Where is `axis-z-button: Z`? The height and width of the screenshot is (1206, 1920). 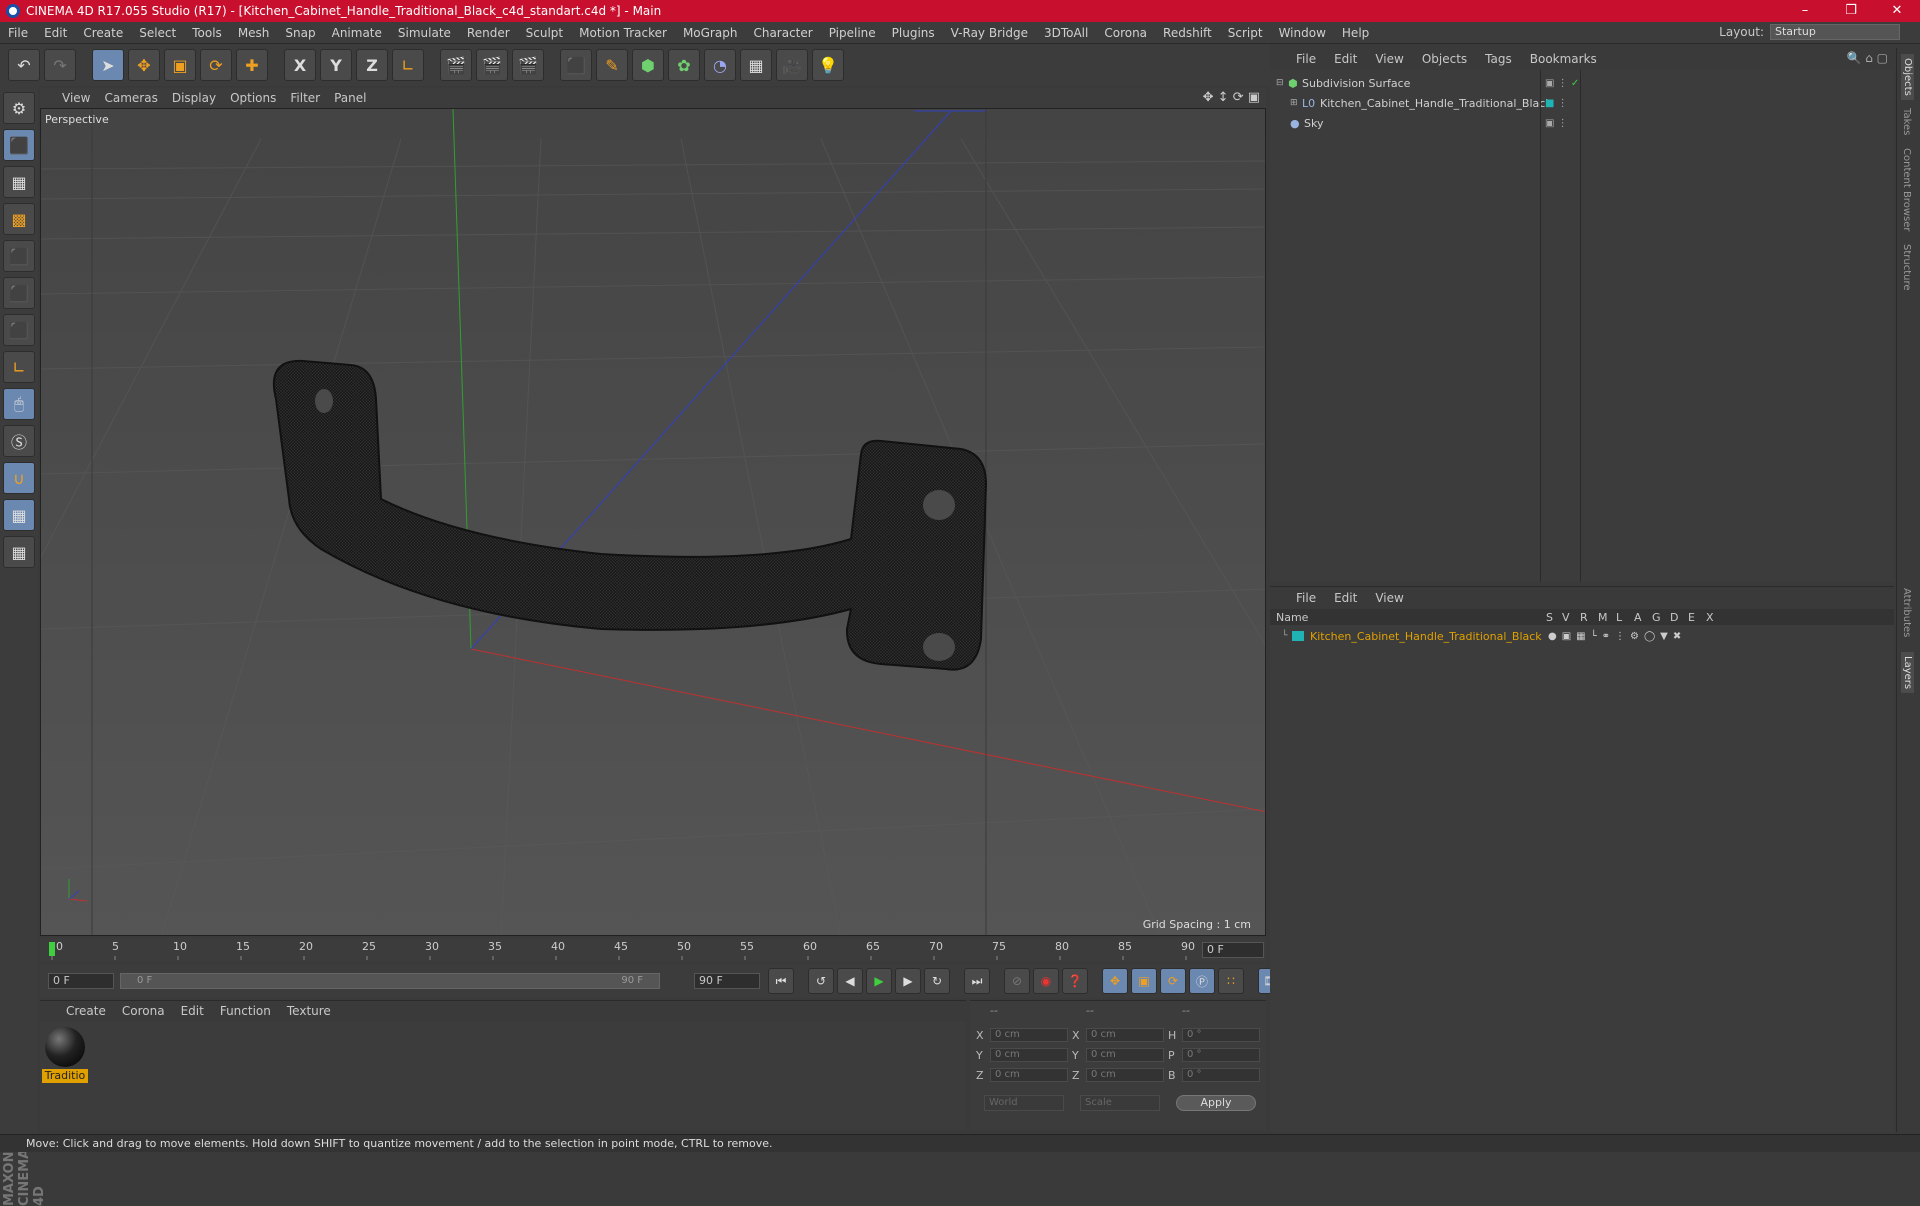 axis-z-button: Z is located at coordinates (372, 65).